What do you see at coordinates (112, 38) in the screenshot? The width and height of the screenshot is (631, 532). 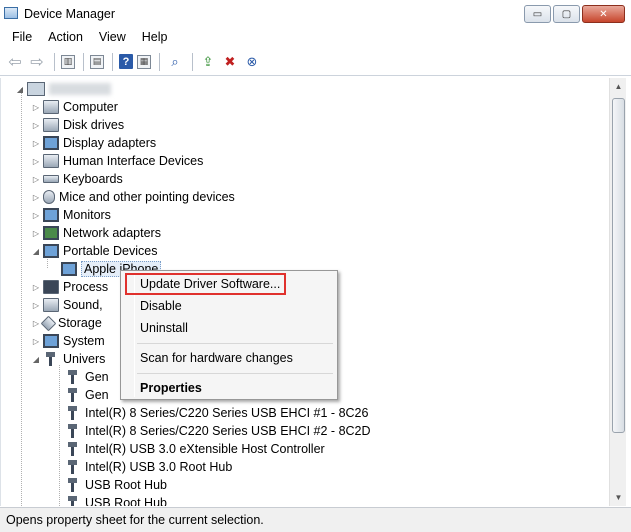 I see `menu-view: View` at bounding box center [112, 38].